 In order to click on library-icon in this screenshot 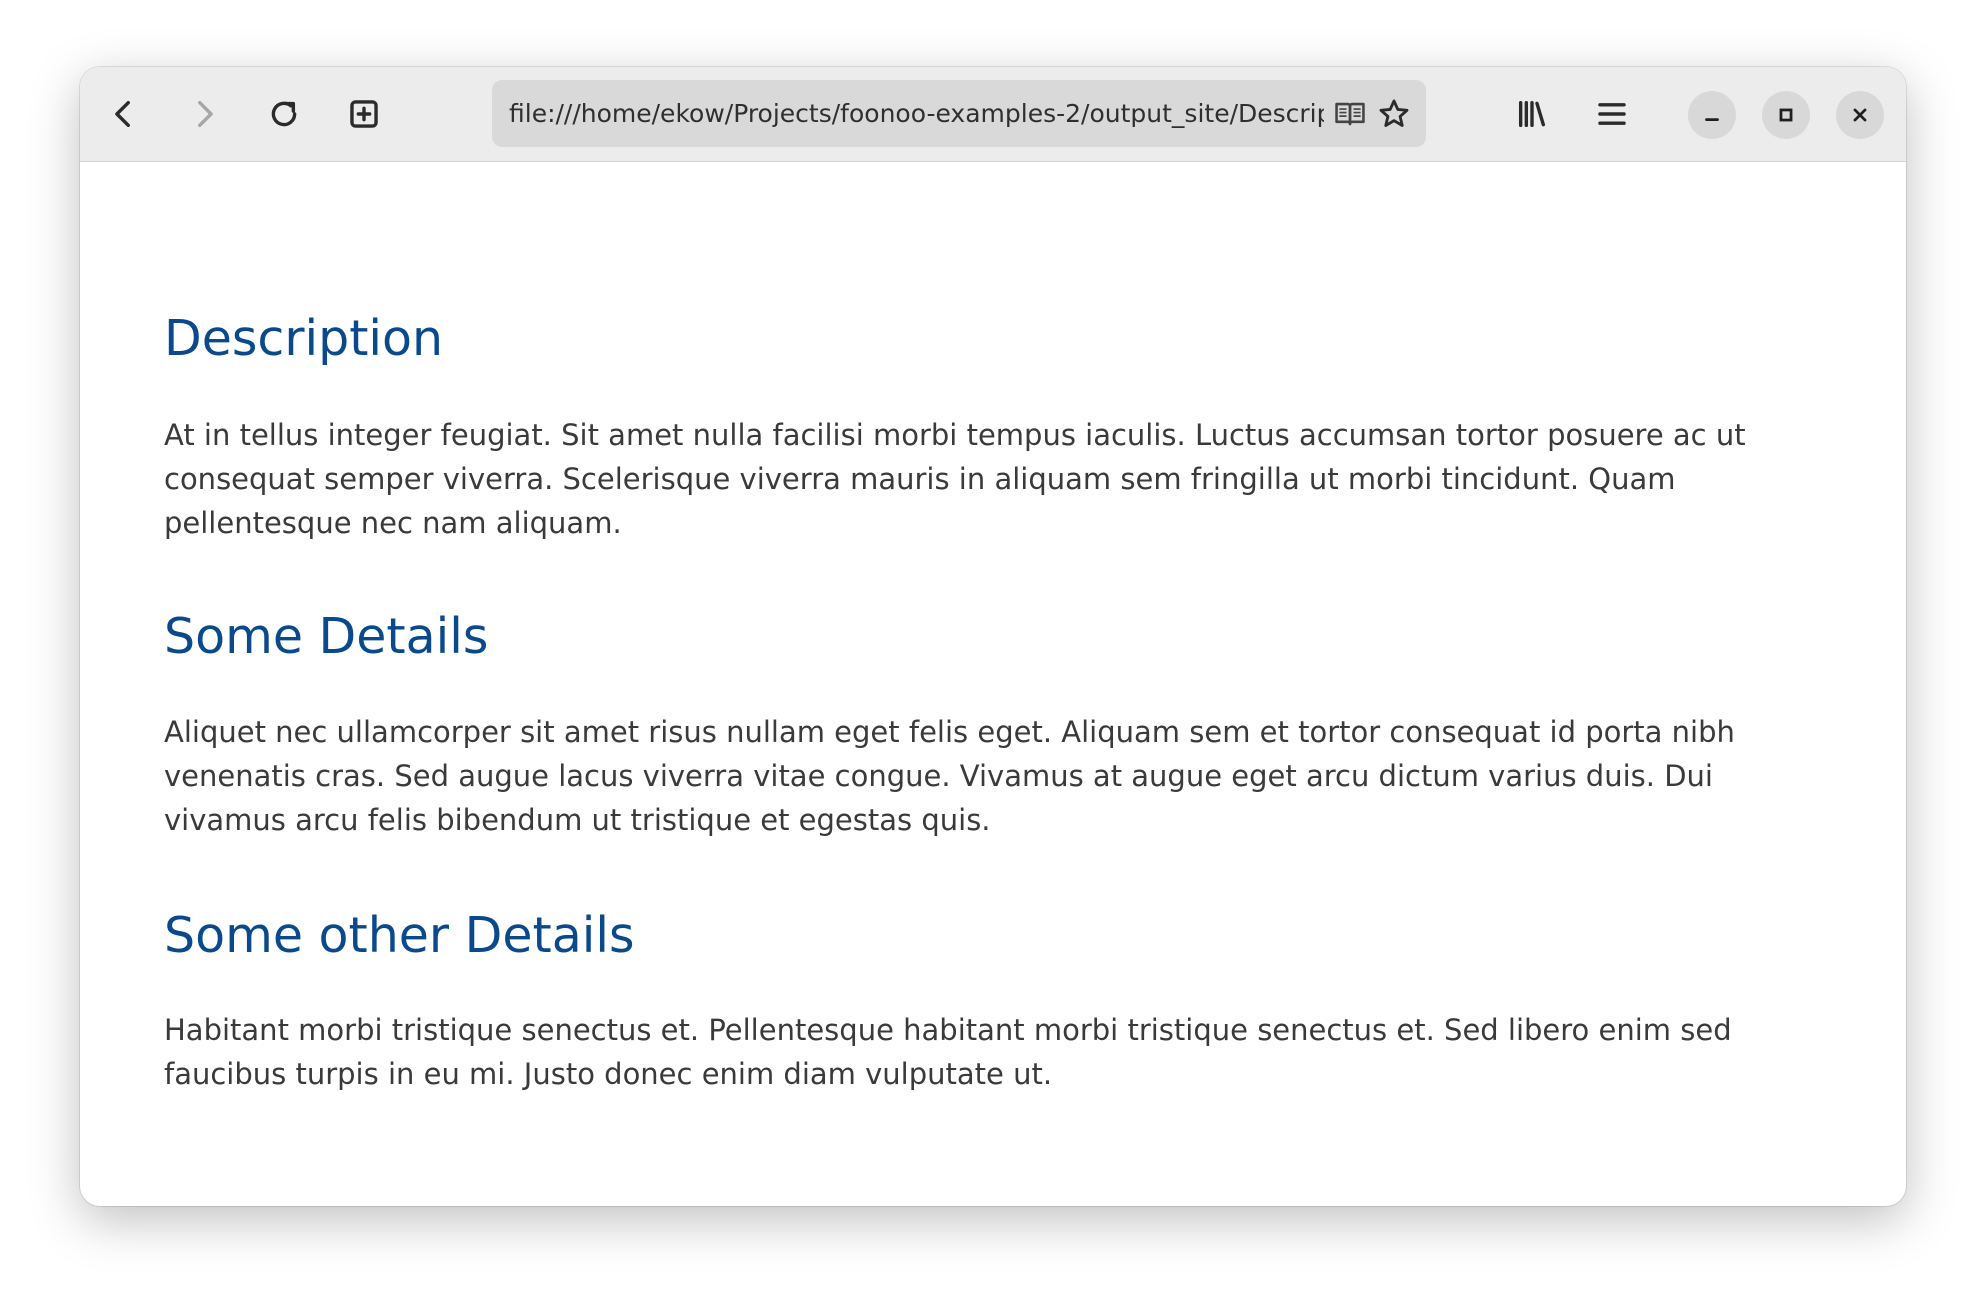, I will do `click(1532, 114)`.